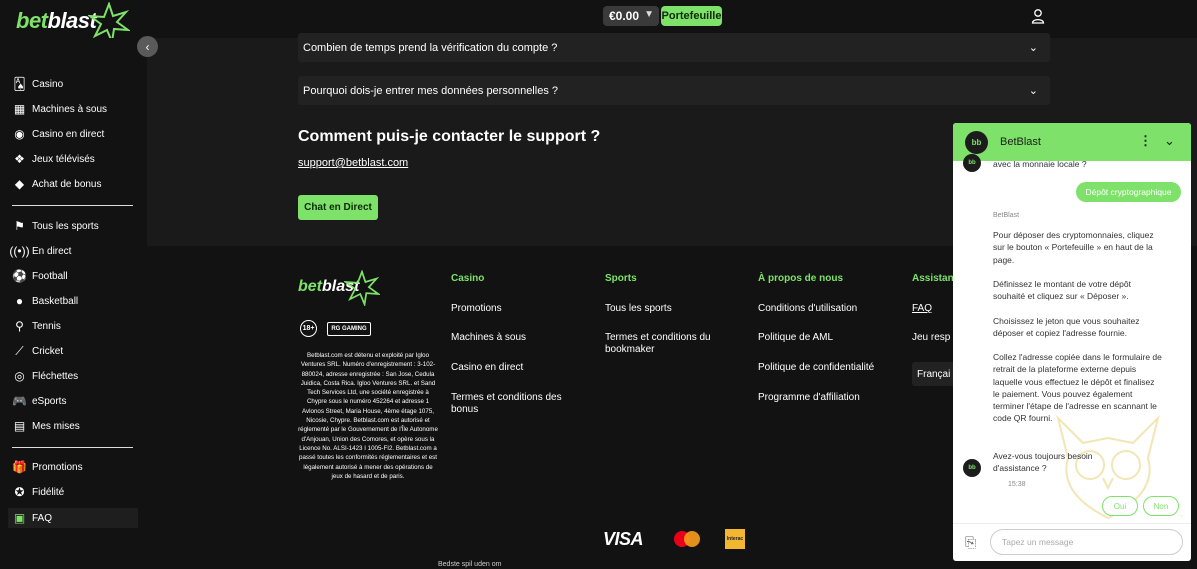 The height and width of the screenshot is (569, 1197). What do you see at coordinates (931, 338) in the screenshot?
I see `footer-link: Jeu resp` at bounding box center [931, 338].